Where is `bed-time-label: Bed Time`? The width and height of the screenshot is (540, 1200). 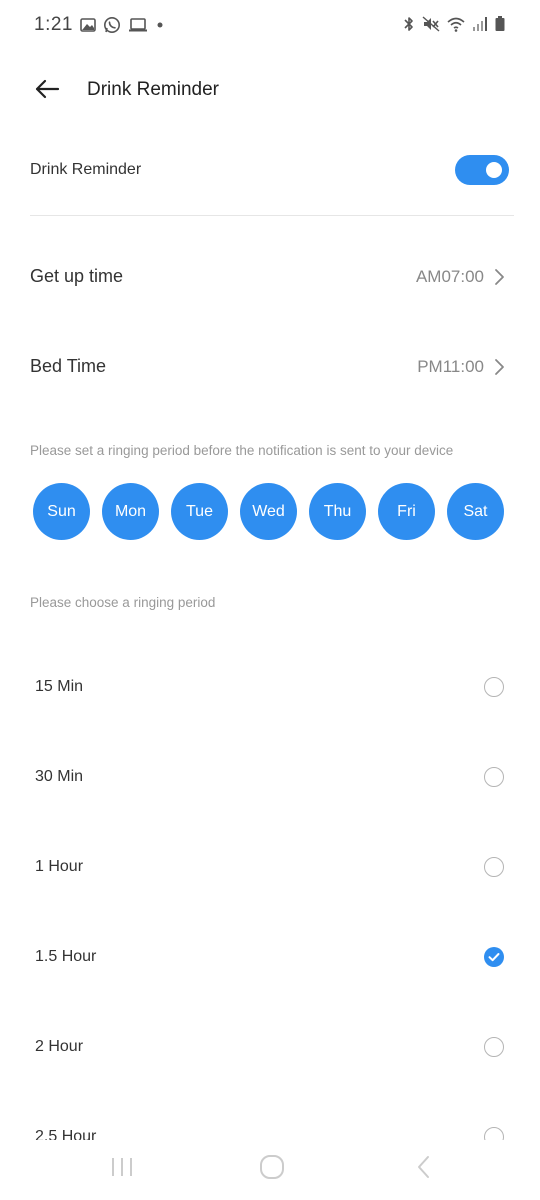 bed-time-label: Bed Time is located at coordinates (68, 366).